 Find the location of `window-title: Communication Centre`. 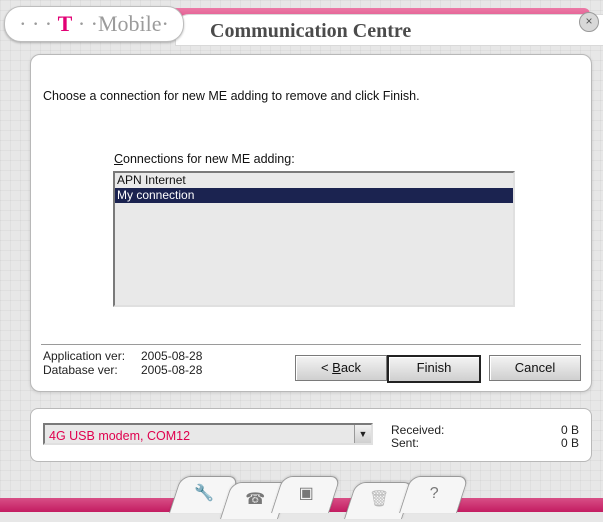

window-title: Communication Centre is located at coordinates (311, 31).